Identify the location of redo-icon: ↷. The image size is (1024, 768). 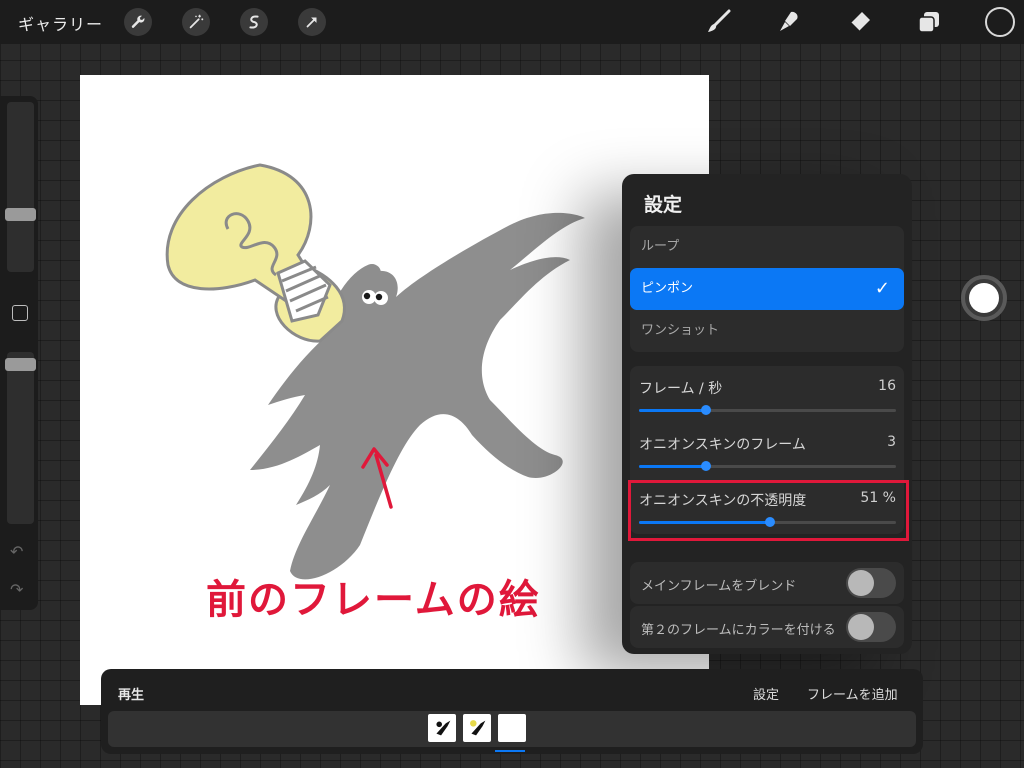
(16, 589).